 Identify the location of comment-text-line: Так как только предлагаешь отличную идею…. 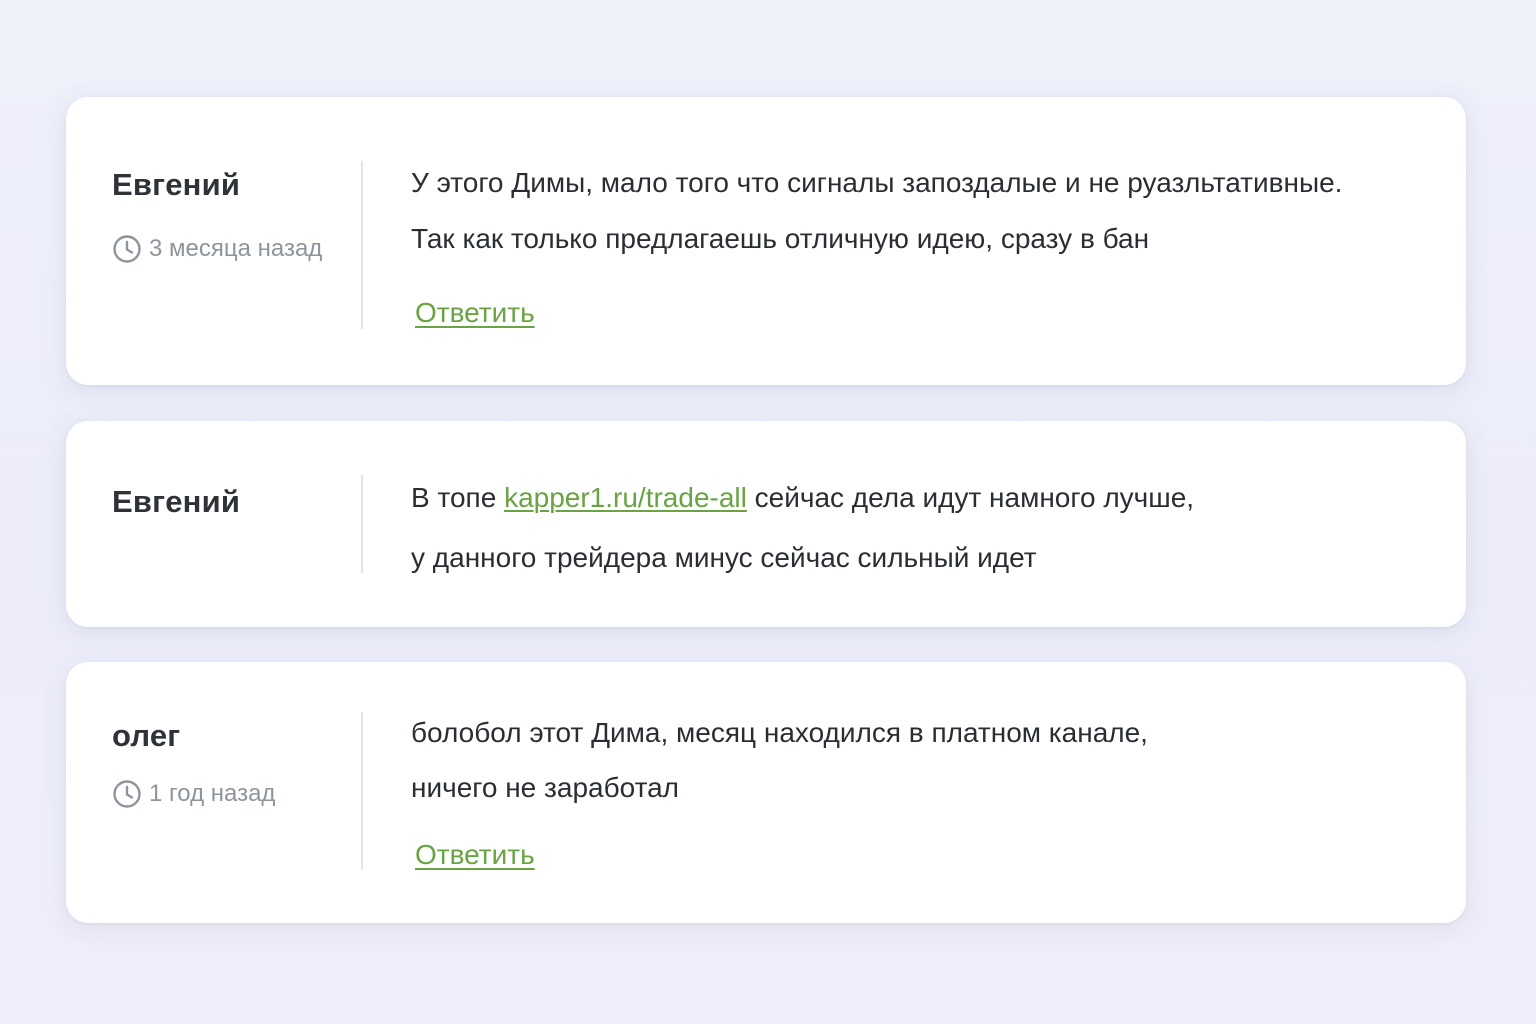
(780, 238).